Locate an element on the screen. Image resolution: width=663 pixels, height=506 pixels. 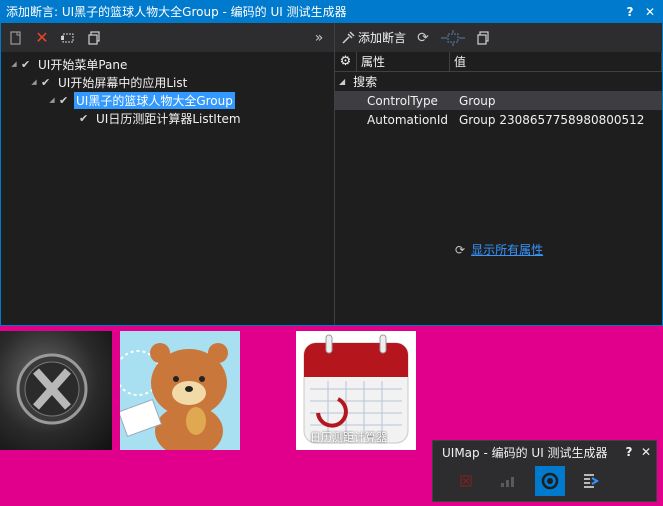
tree-item-calendar-listitem: ✔ UI日历测距计算器ListItem is located at coordinates (167, 118).